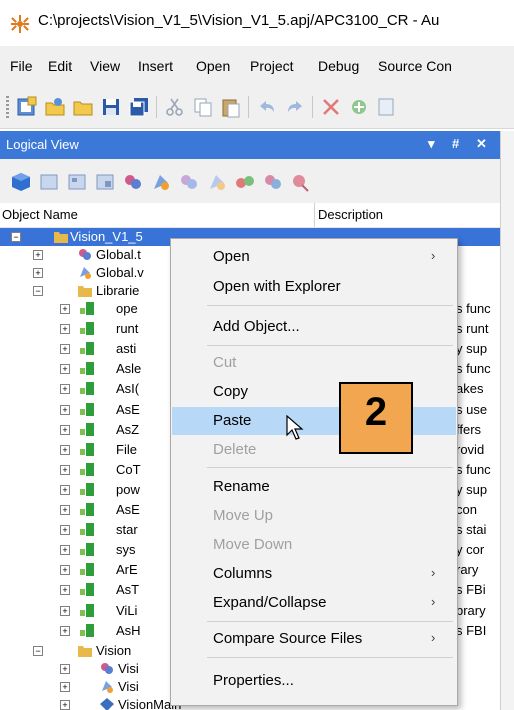 The width and height of the screenshot is (514, 710). What do you see at coordinates (314, 574) in the screenshot?
I see `menu-item-columns: Columns ›` at bounding box center [314, 574].